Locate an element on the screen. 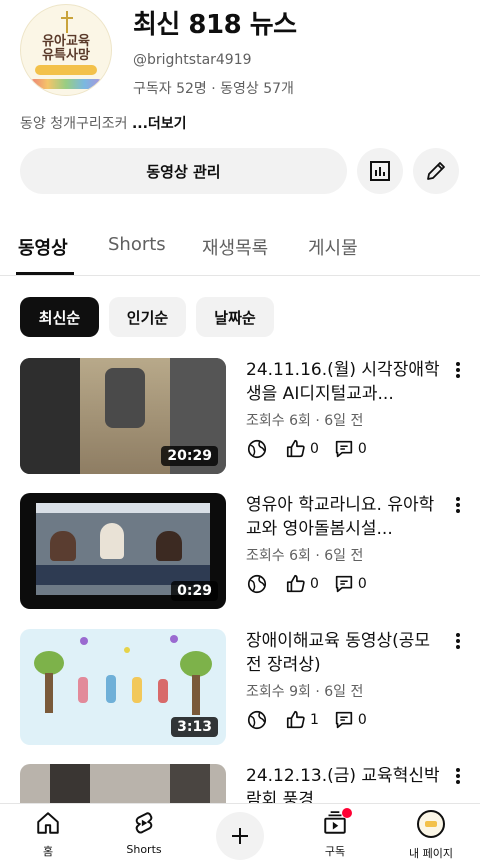  video-title: 장애이해교육 동영상(공모전 장려상) is located at coordinates (344, 653).